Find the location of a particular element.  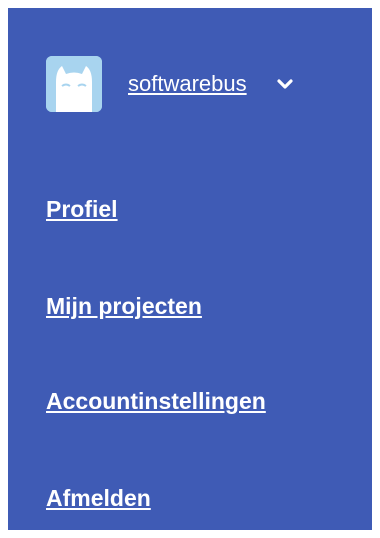

cat-avatar-icon is located at coordinates (74, 84).